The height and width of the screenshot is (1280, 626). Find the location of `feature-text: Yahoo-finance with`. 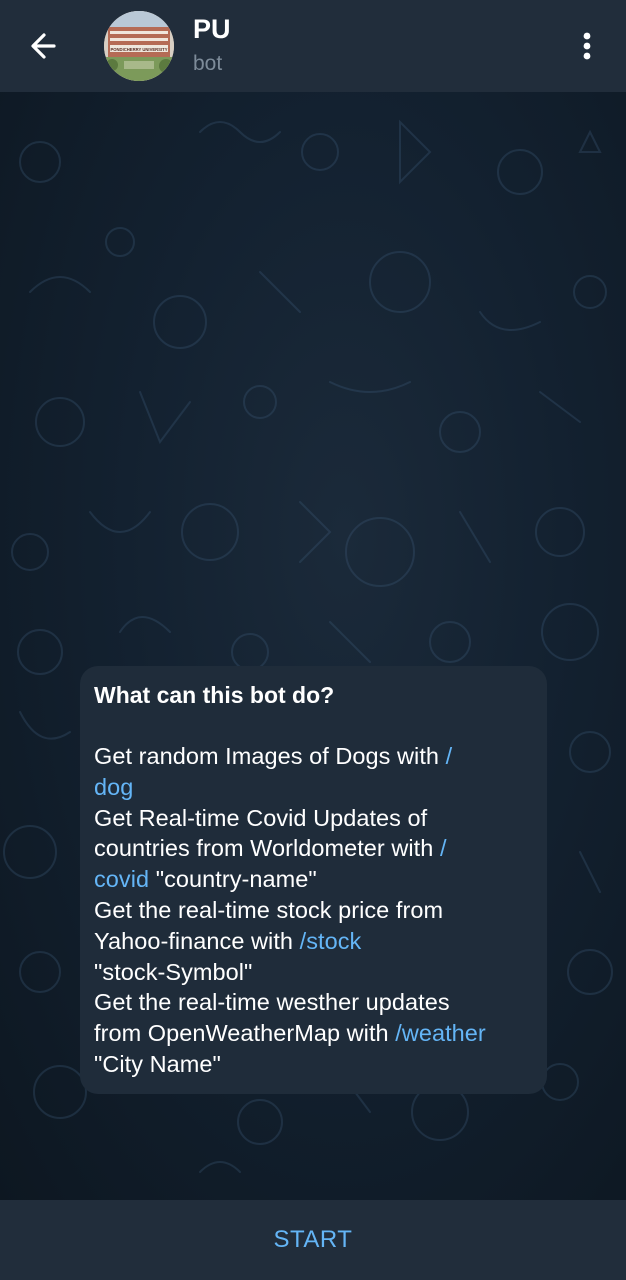

feature-text: Yahoo-finance with is located at coordinates (197, 940).